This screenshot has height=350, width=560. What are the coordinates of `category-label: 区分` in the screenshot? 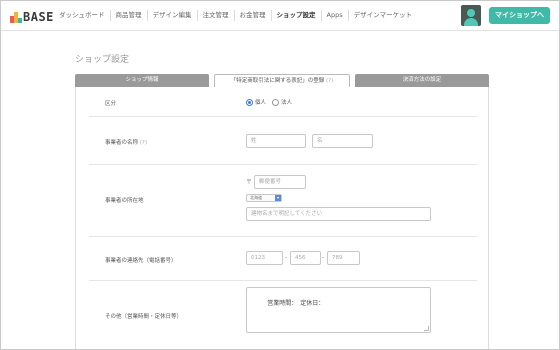 It's located at (111, 104).